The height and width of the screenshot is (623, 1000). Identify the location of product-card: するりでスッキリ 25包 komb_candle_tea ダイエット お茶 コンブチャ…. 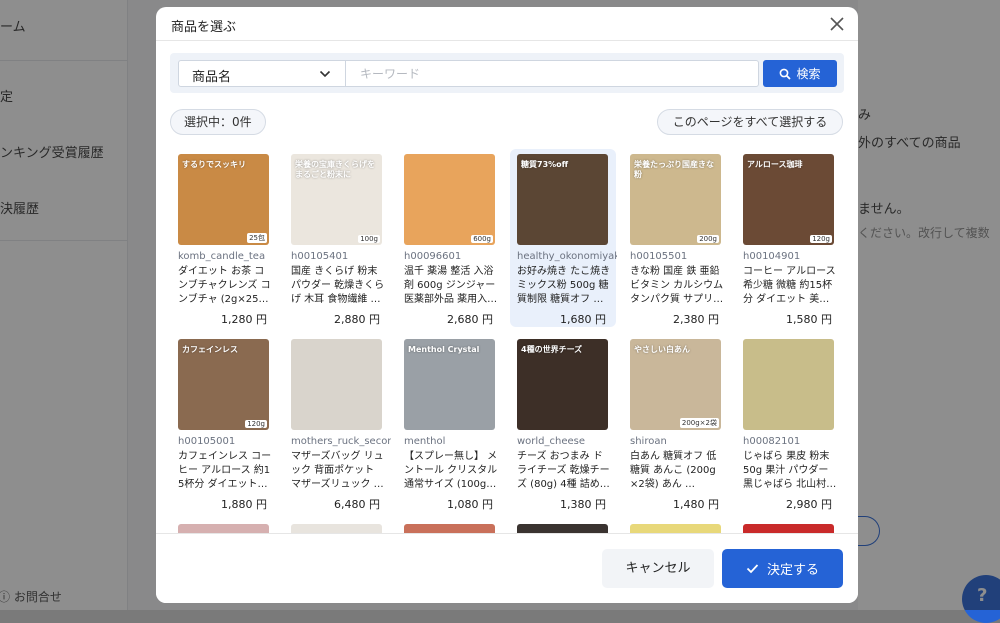
(224, 238).